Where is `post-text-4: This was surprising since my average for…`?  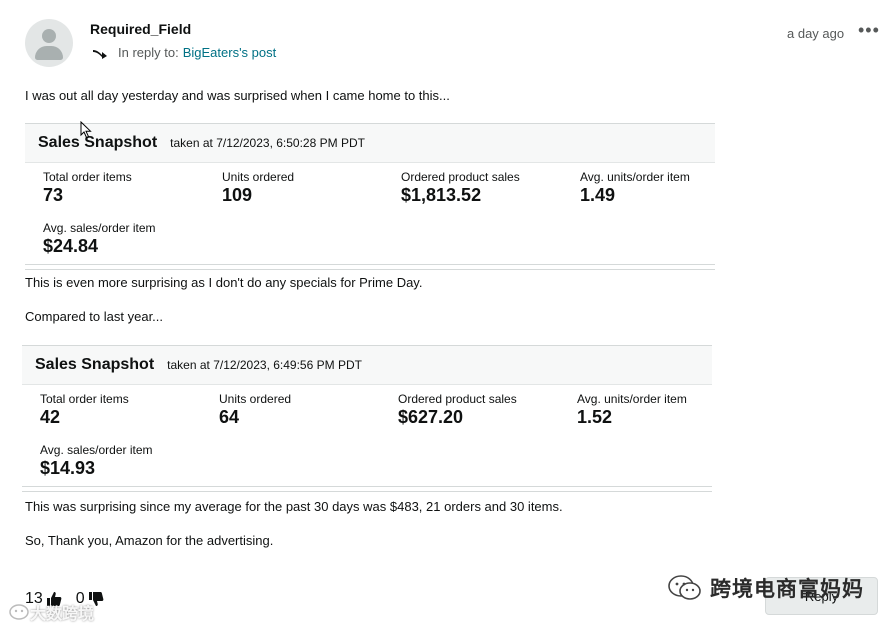 post-text-4: This was surprising since my average for… is located at coordinates (294, 506).